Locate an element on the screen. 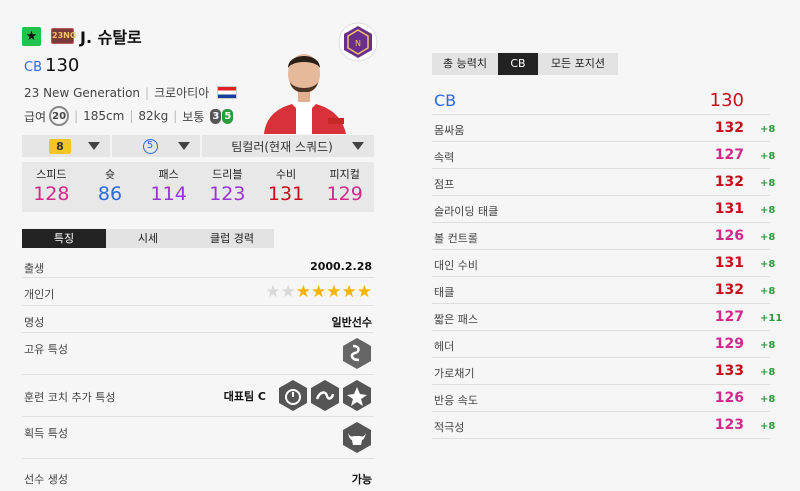  star-burst-trait-icon is located at coordinates (357, 395).